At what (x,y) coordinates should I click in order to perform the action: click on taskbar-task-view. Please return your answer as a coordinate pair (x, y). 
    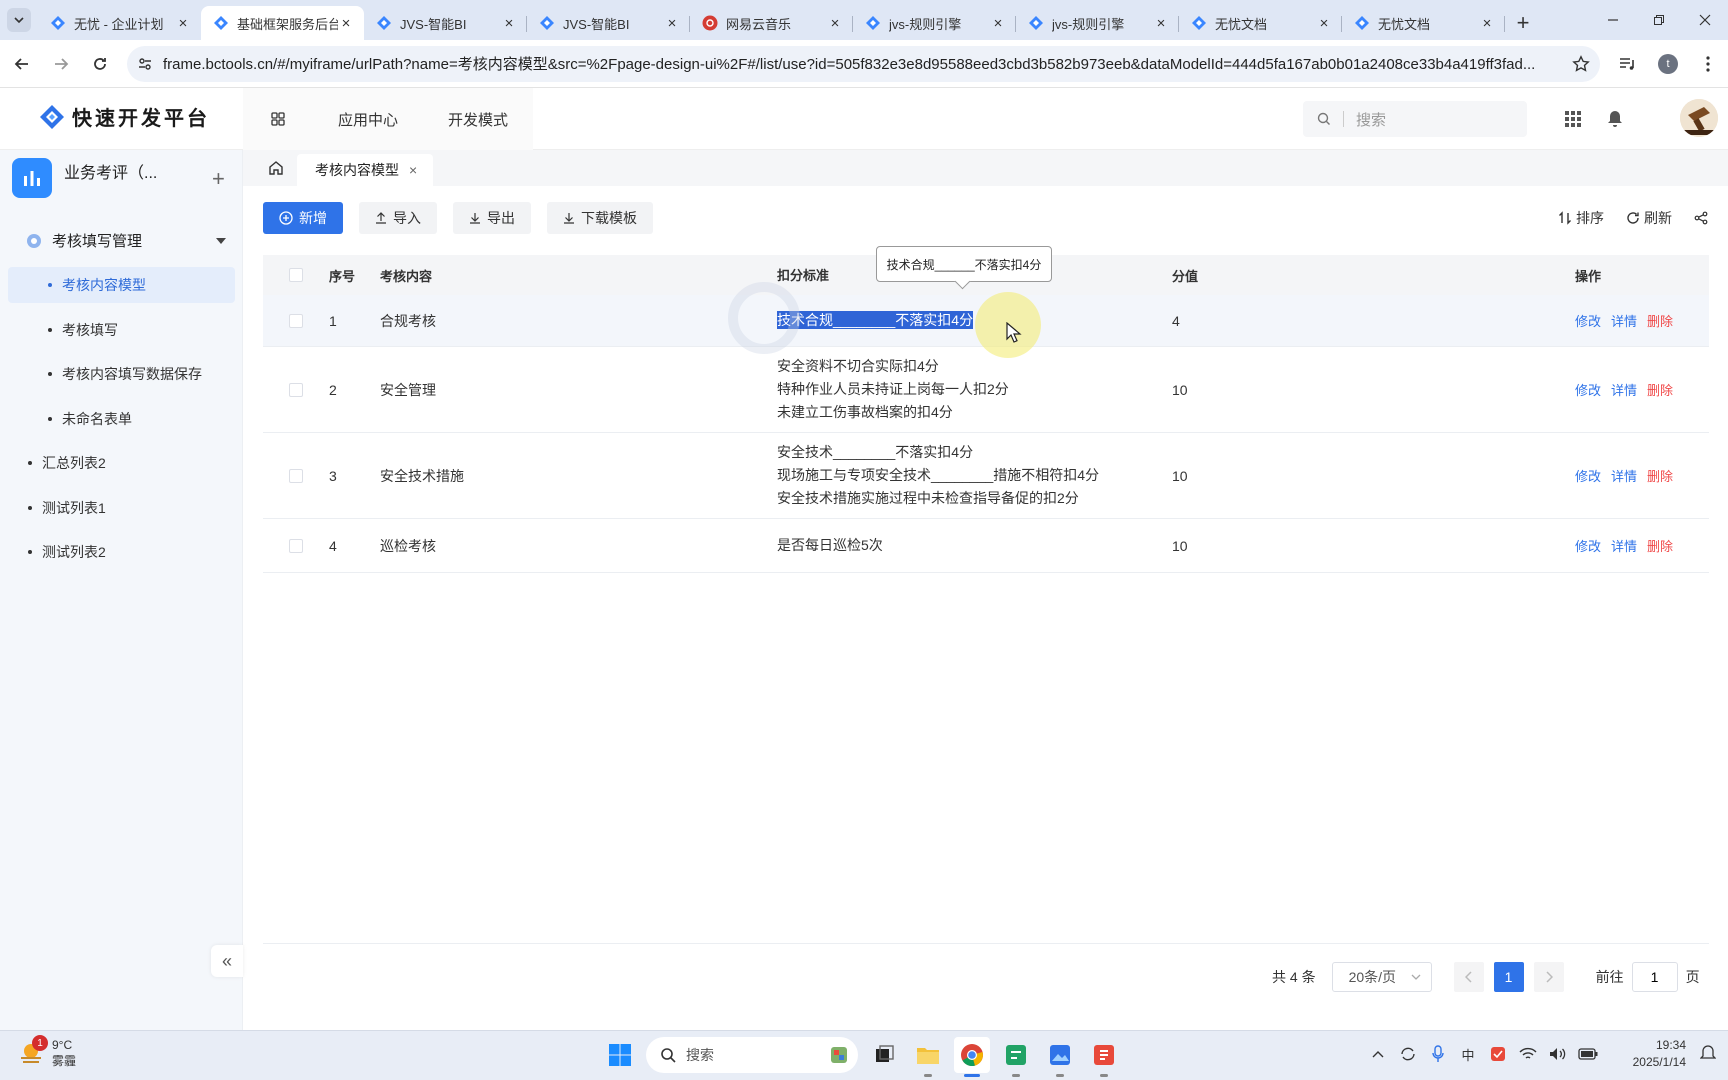
    Looking at the image, I should click on (884, 1055).